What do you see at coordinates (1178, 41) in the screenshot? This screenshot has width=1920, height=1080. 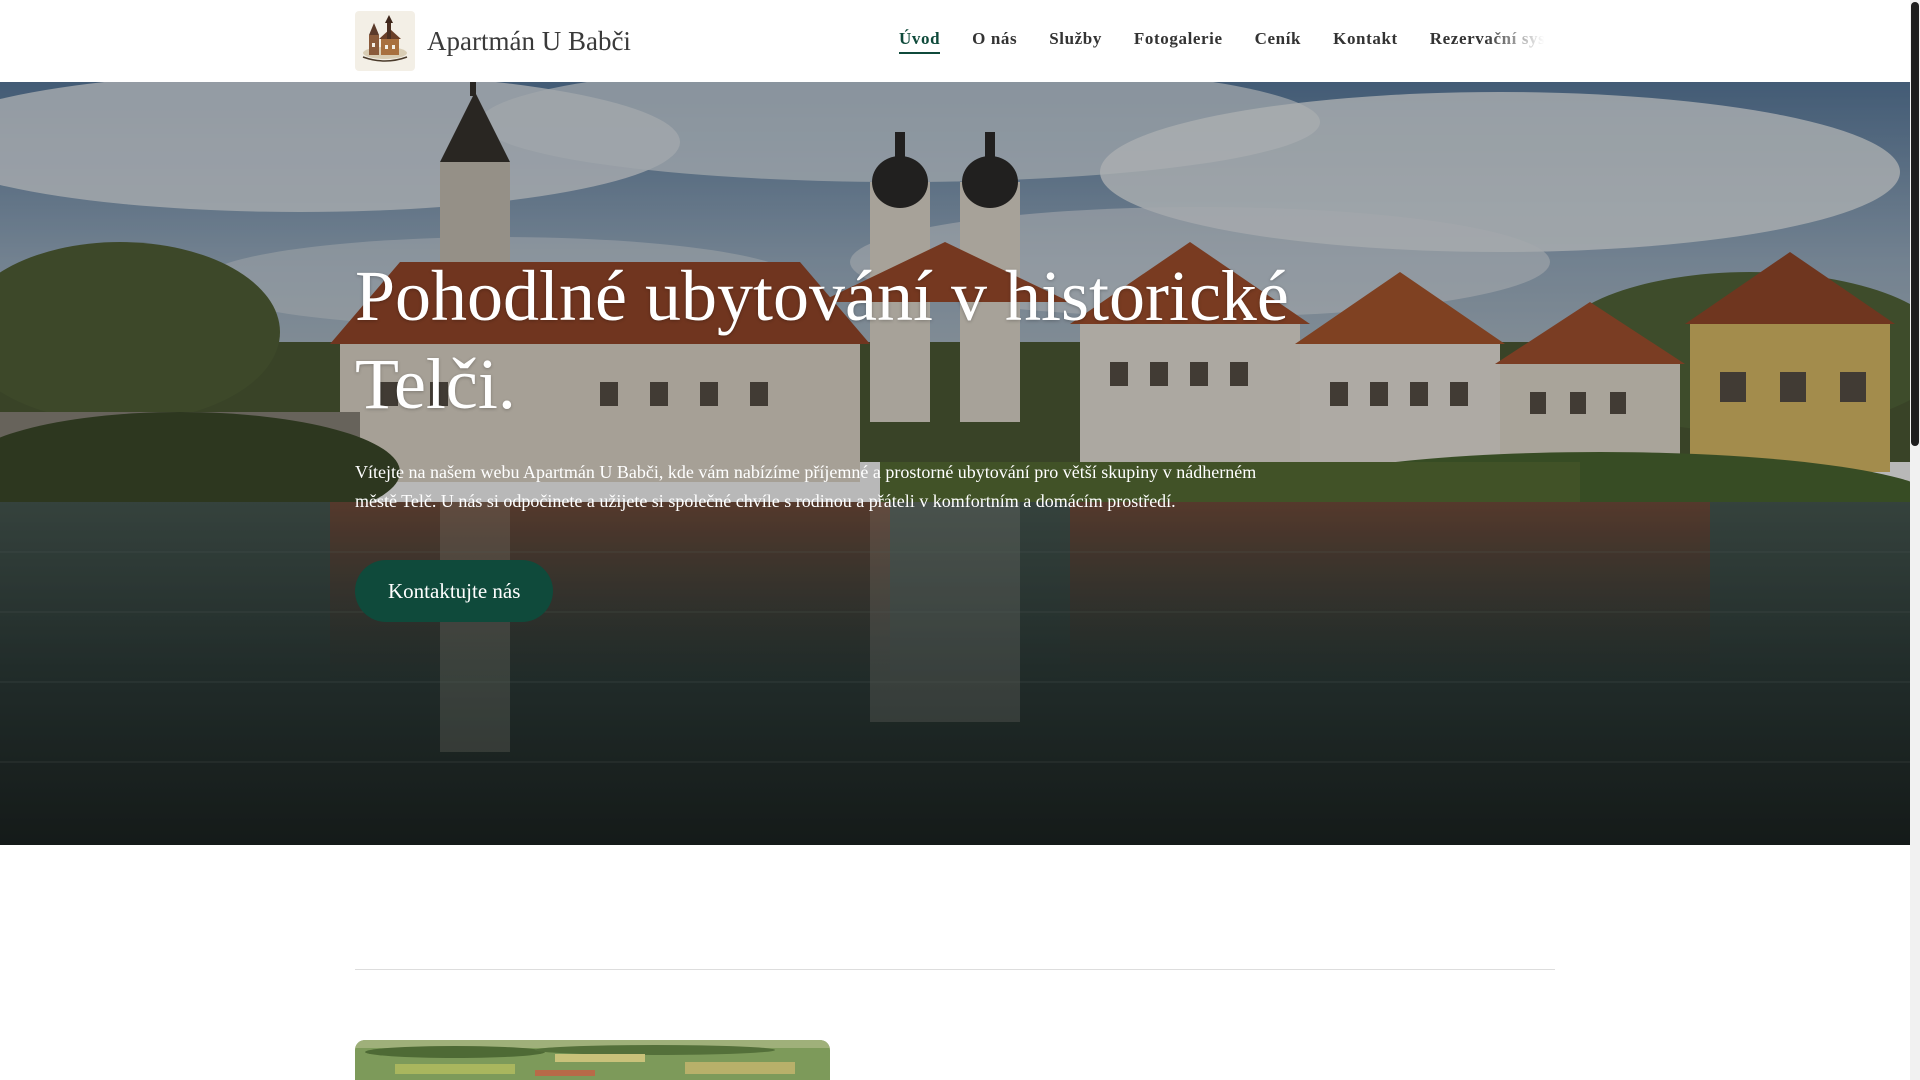 I see `nav-item-fotogalerie: Fotogalerie` at bounding box center [1178, 41].